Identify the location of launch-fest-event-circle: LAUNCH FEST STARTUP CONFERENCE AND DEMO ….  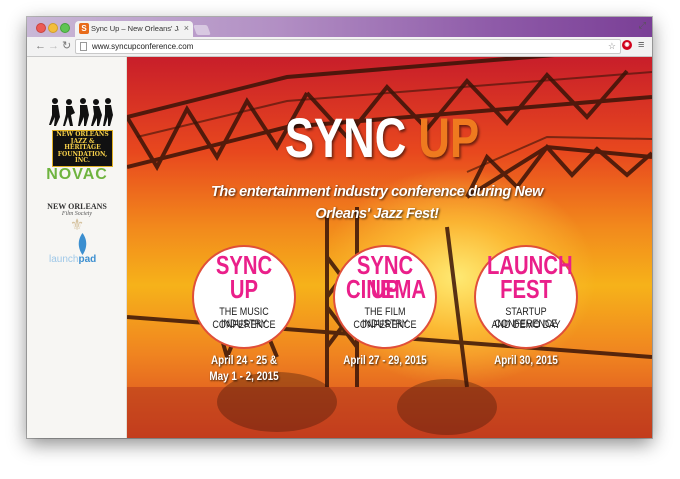
(526, 297).